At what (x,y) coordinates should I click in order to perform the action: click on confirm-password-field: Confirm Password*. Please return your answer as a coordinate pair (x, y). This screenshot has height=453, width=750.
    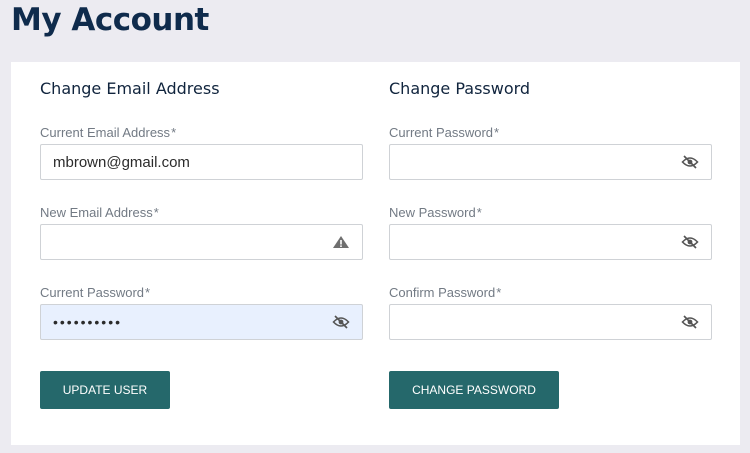
    Looking at the image, I should click on (550, 312).